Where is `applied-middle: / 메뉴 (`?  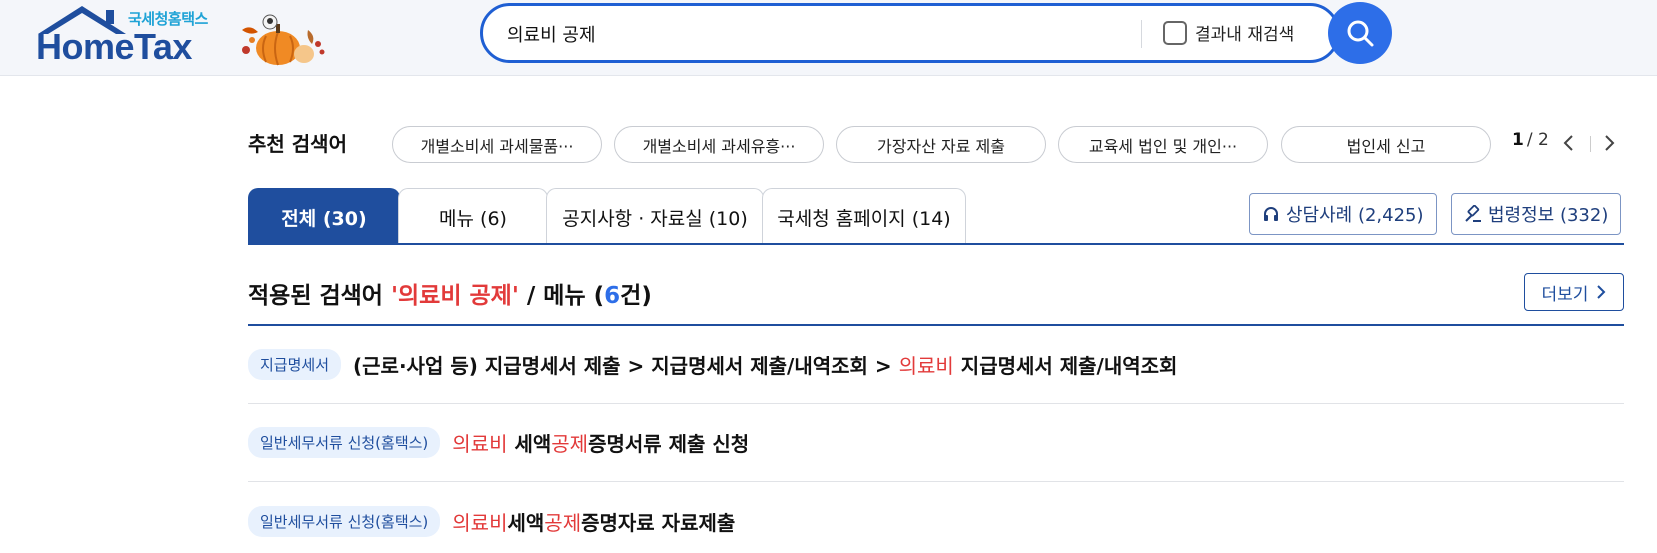 applied-middle: / 메뉴 ( is located at coordinates (561, 296).